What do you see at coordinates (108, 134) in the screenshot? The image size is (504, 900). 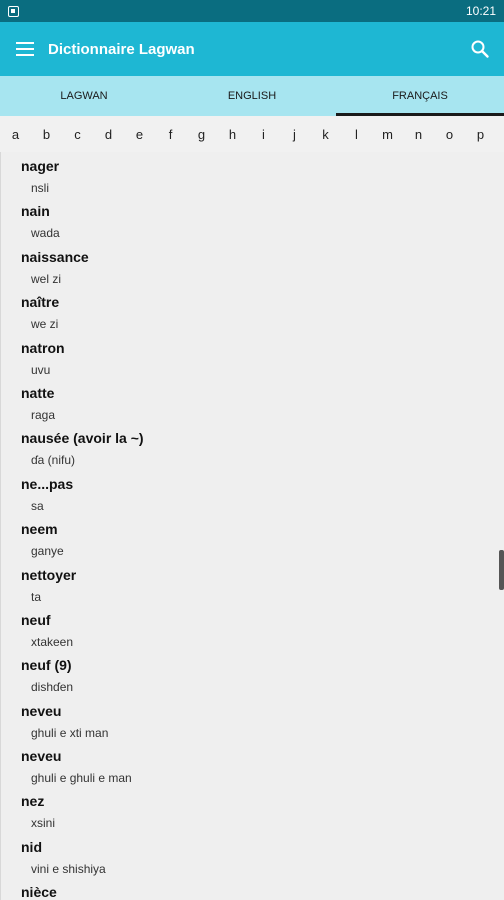 I see `alphabet-letter-d: d` at bounding box center [108, 134].